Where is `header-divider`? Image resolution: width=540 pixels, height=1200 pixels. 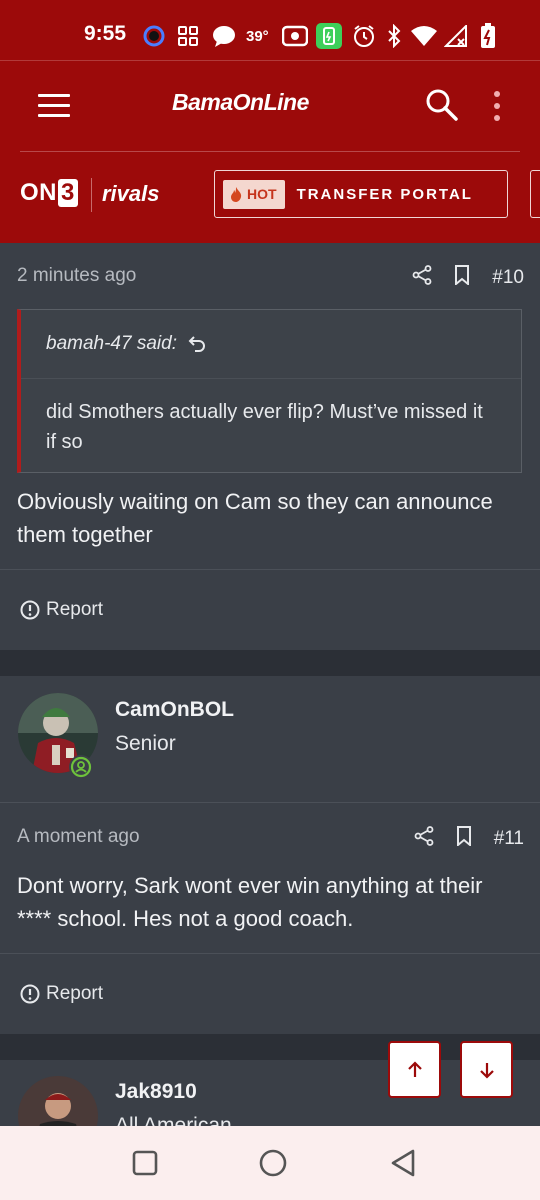 header-divider is located at coordinates (270, 151).